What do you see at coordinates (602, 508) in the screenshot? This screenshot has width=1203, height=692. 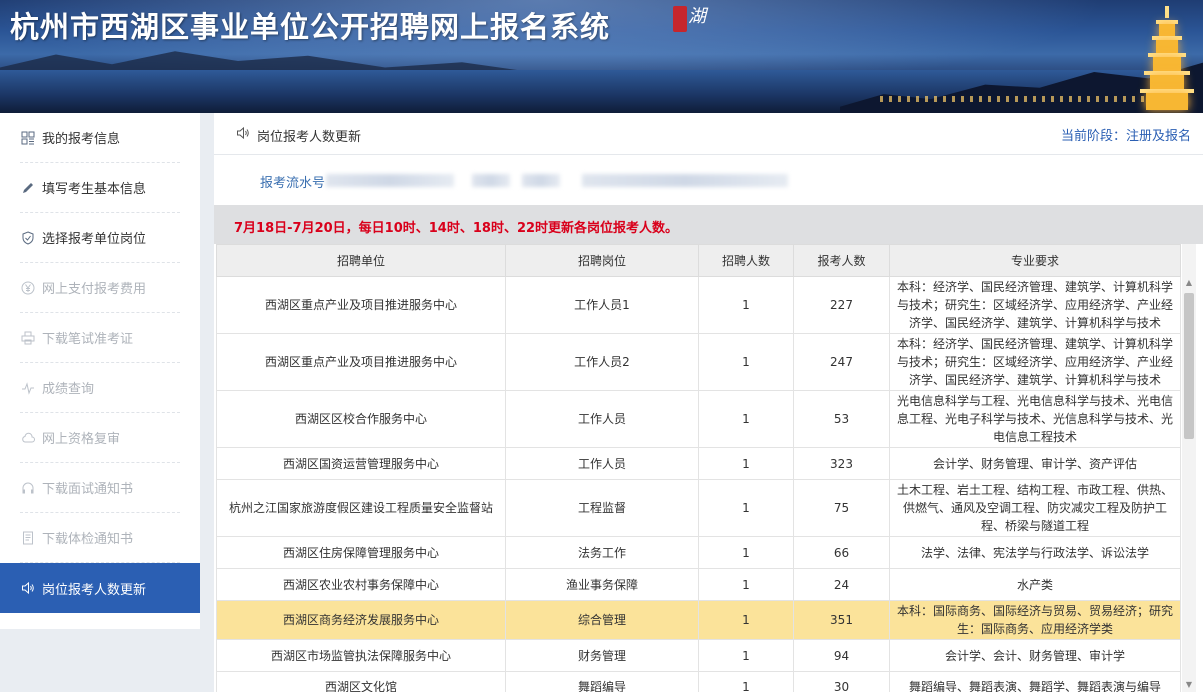 I see `cell-post: 工程监督` at bounding box center [602, 508].